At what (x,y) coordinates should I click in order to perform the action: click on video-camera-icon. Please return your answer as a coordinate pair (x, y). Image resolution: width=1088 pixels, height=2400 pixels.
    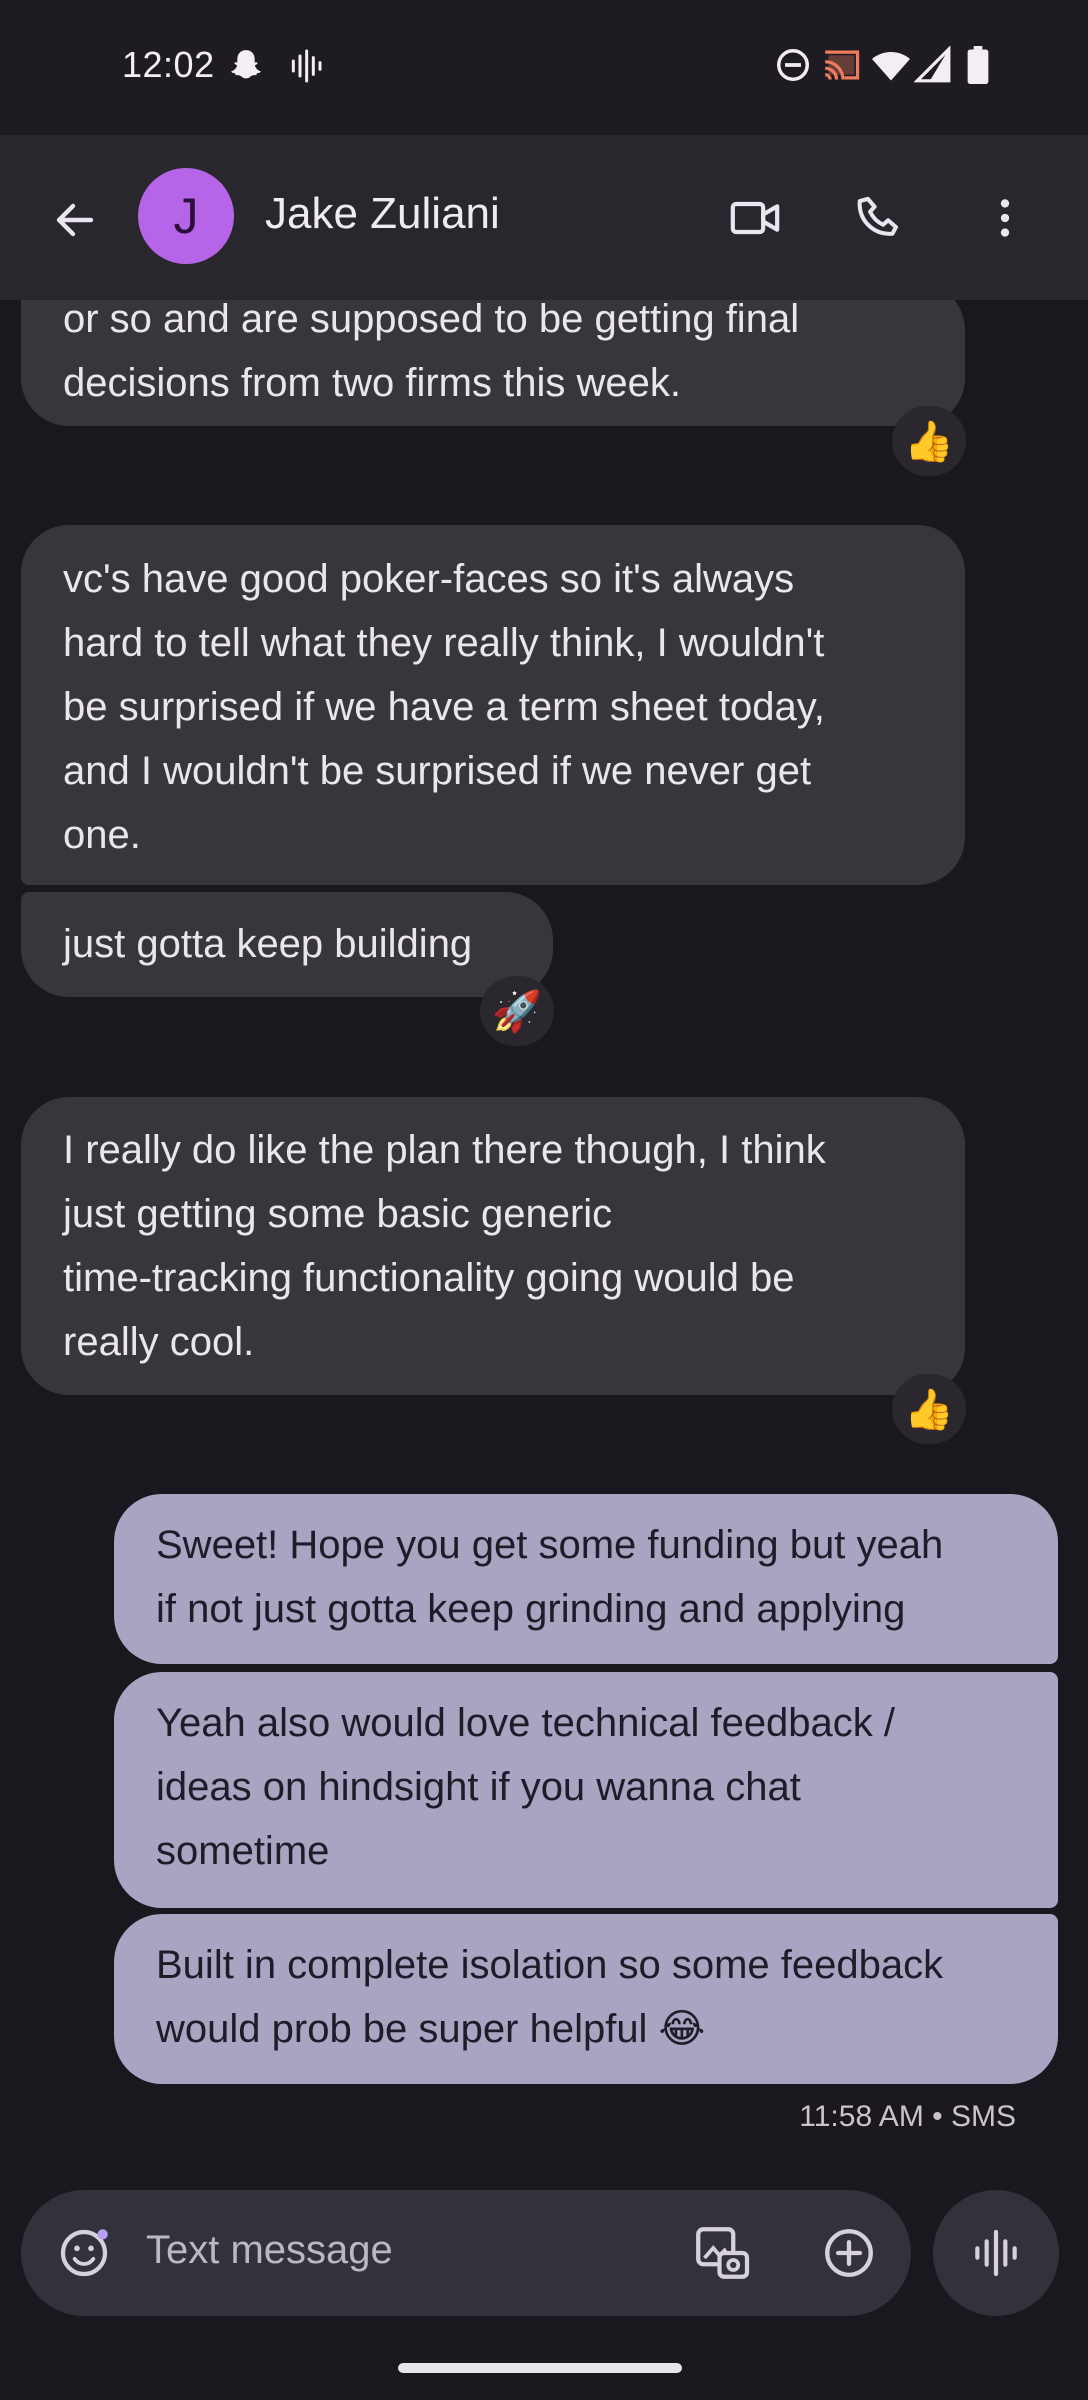
    Looking at the image, I should click on (755, 218).